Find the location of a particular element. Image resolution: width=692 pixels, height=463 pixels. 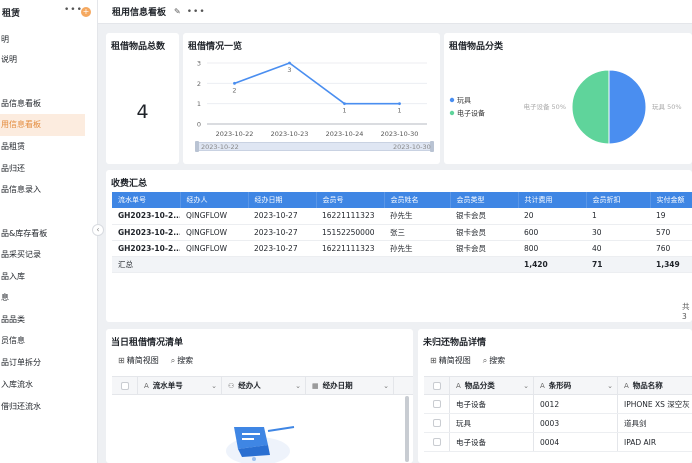

sidebar-item: 品租赁 is located at coordinates (42, 147).